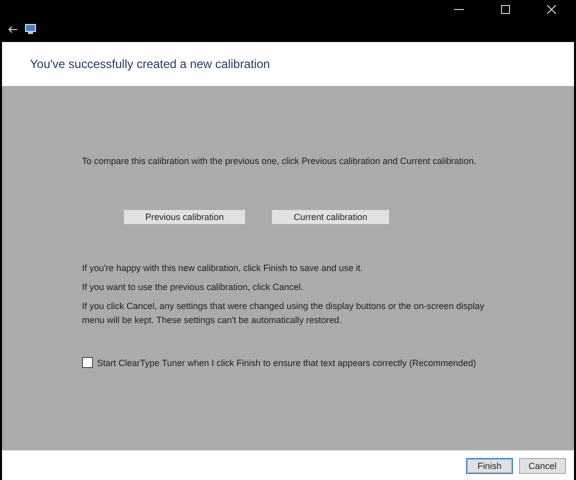 The width and height of the screenshot is (576, 480). What do you see at coordinates (280, 161) in the screenshot?
I see `instruction-text: To compare this calibration with the previous one, click Previous calibration and Current calibration.` at bounding box center [280, 161].